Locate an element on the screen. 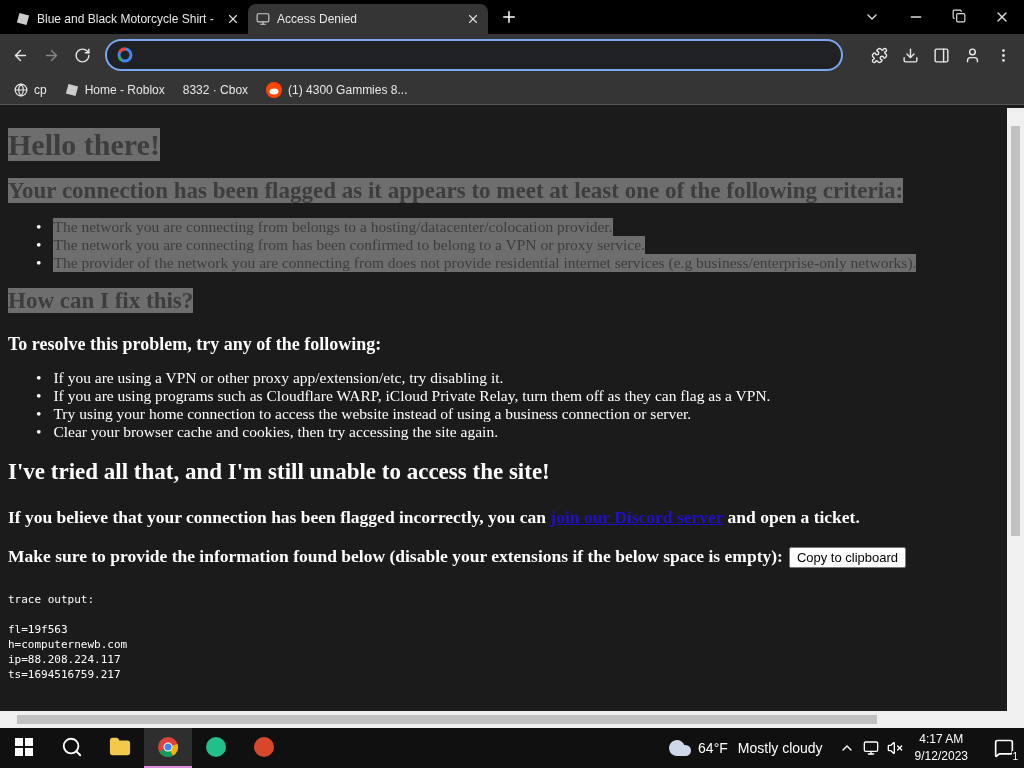 Image resolution: width=1024 pixels, height=768 pixels. monitor-icon is located at coordinates (263, 19).